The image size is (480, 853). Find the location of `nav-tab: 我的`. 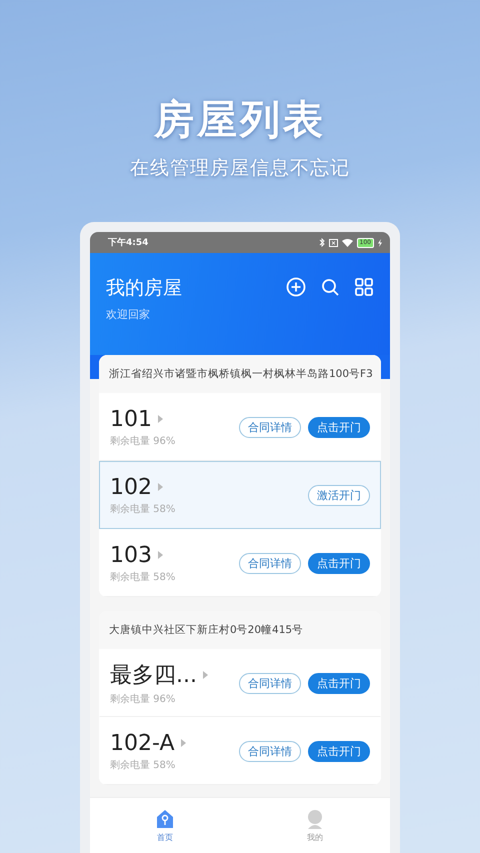

nav-tab: 我的 is located at coordinates (315, 825).